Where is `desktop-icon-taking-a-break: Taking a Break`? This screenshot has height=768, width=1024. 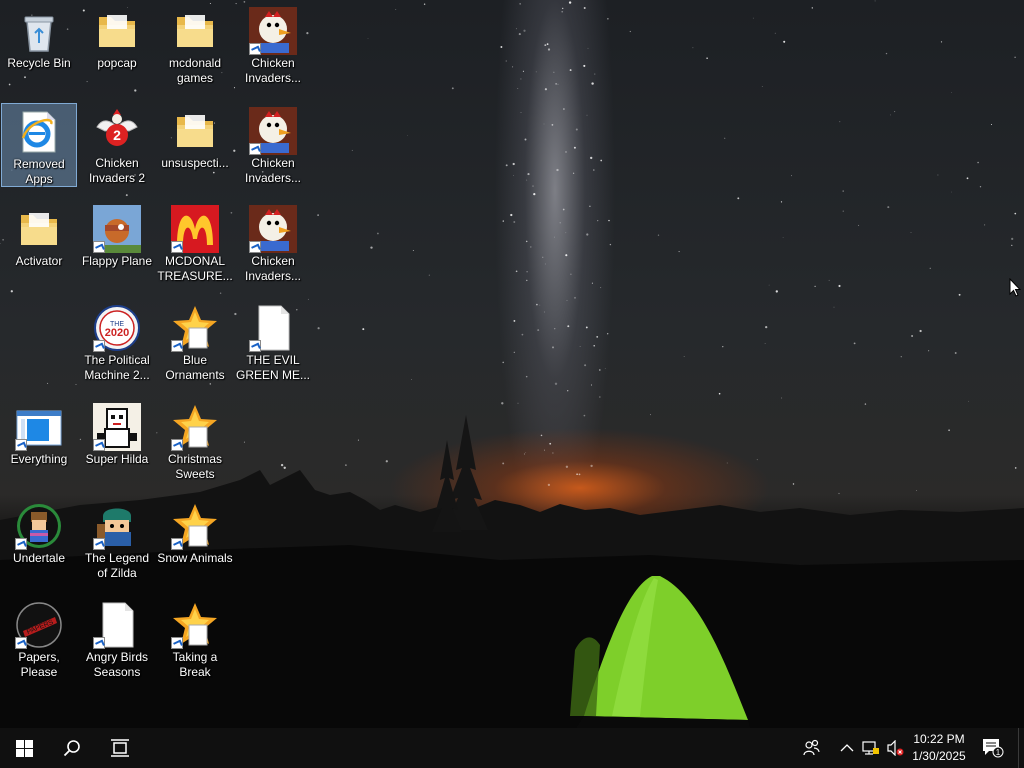
desktop-icon-taking-a-break: Taking a Break is located at coordinates (195, 639).